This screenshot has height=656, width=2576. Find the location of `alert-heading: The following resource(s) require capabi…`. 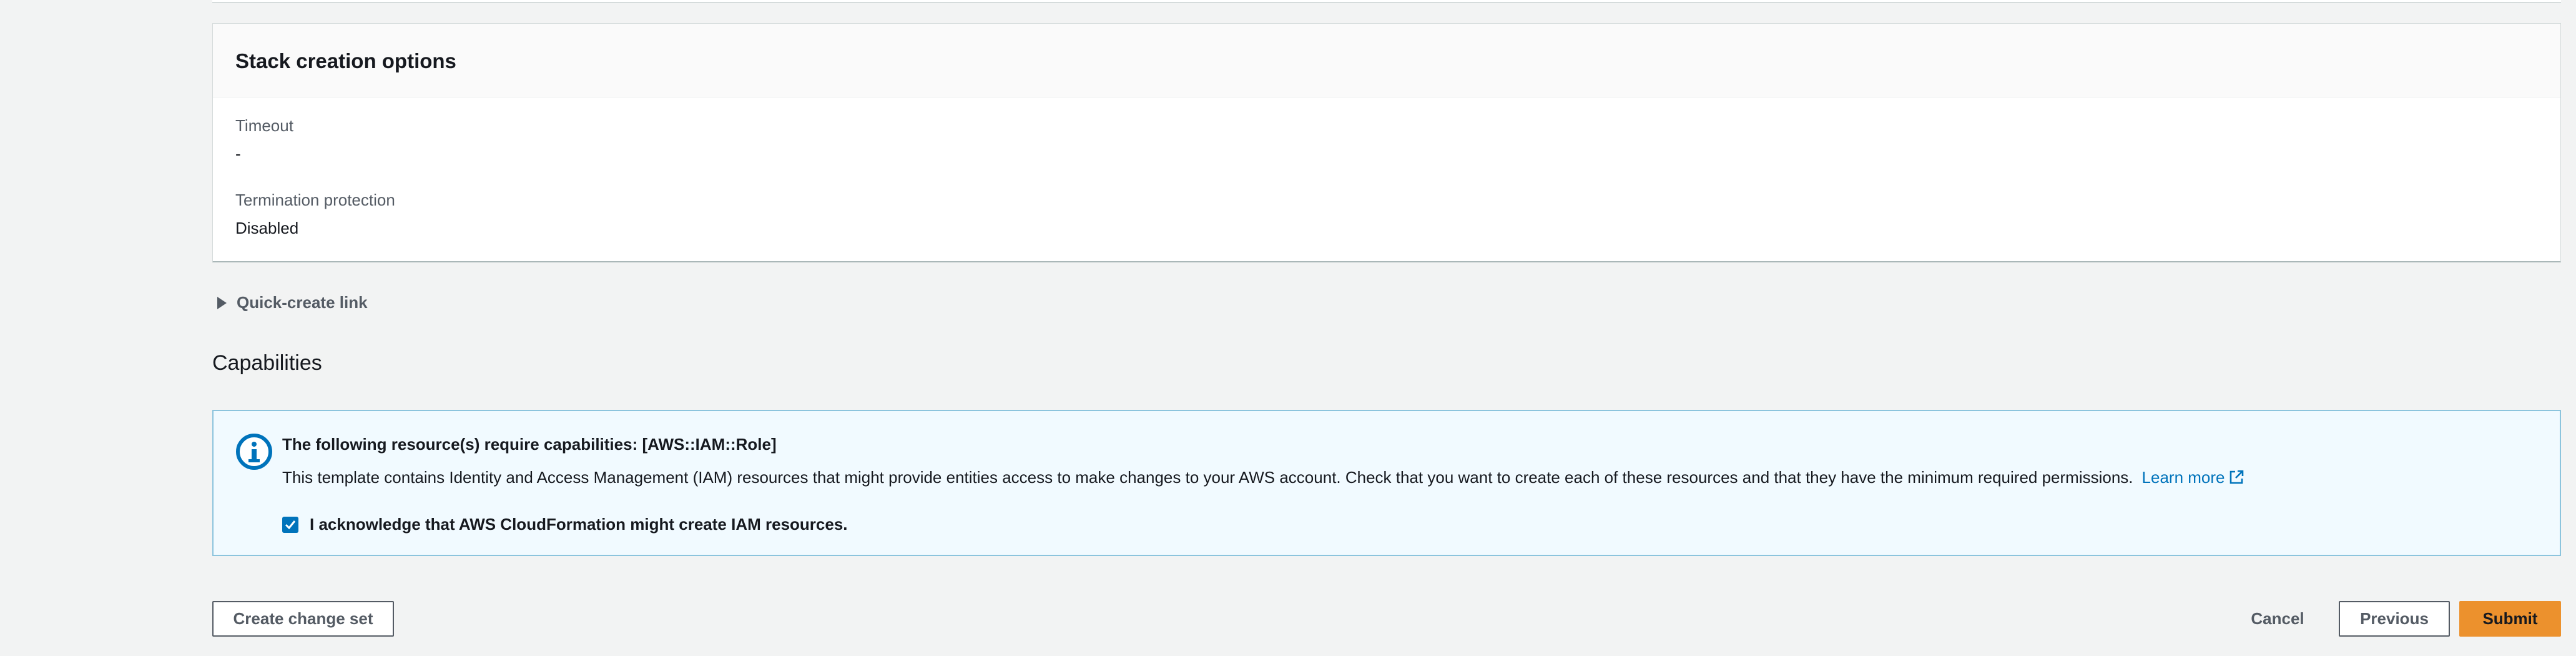

alert-heading: The following resource(s) require capabi… is located at coordinates (529, 444).